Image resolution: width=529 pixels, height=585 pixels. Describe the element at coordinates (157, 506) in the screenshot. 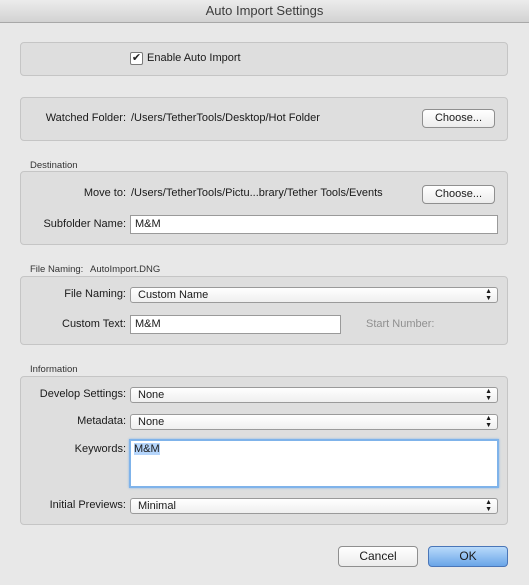

I see `initial-previews-select-value: Minimal` at that location.